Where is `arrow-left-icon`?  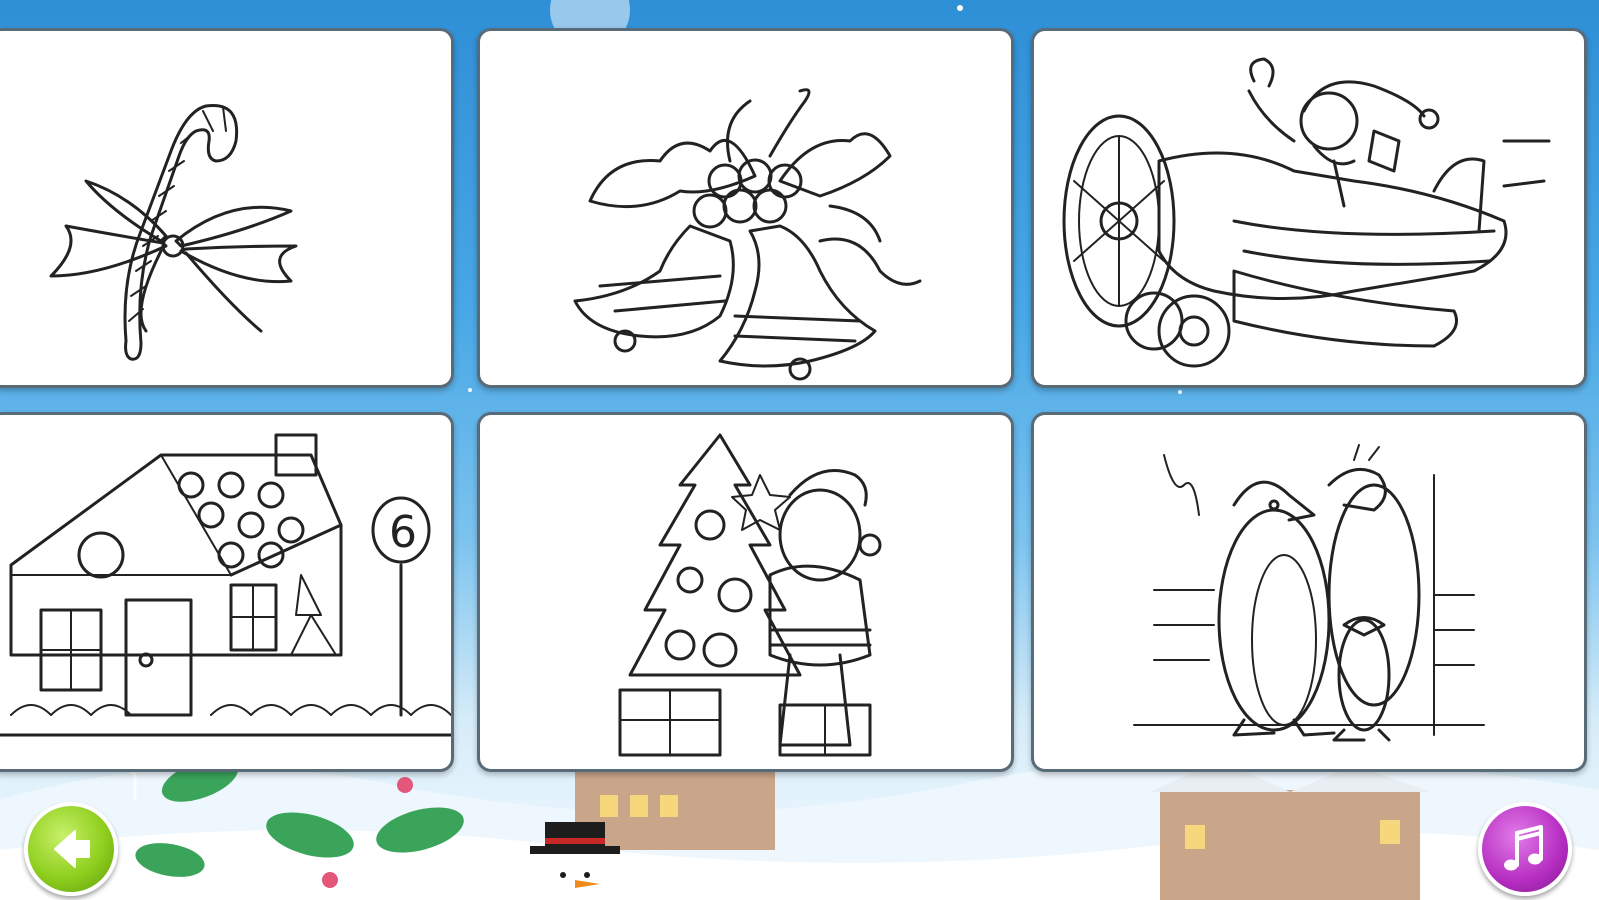
arrow-left-icon is located at coordinates (72, 849).